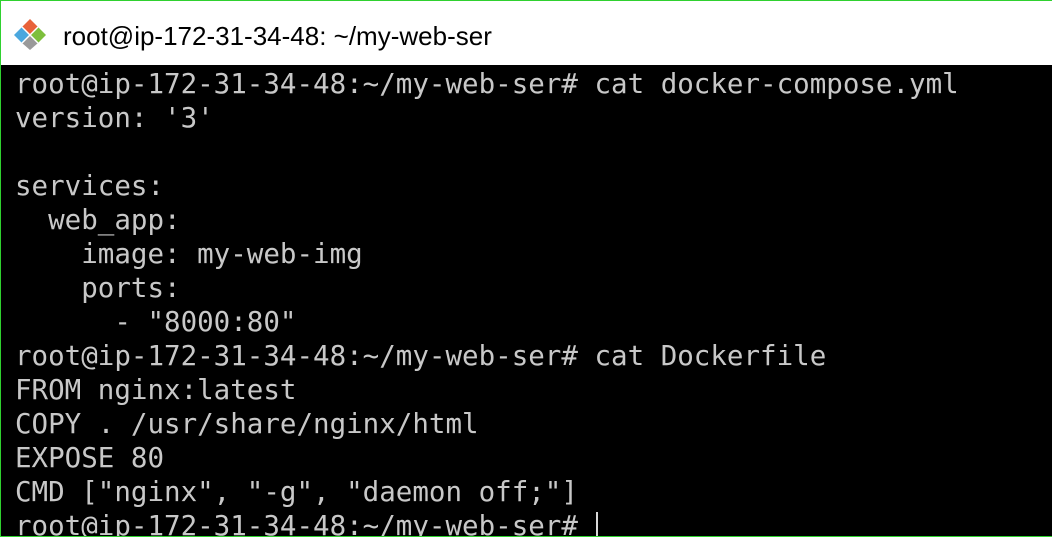  What do you see at coordinates (296, 492) in the screenshot?
I see `output-line: CMD ["nginx", "-g", "daemon off;"]` at bounding box center [296, 492].